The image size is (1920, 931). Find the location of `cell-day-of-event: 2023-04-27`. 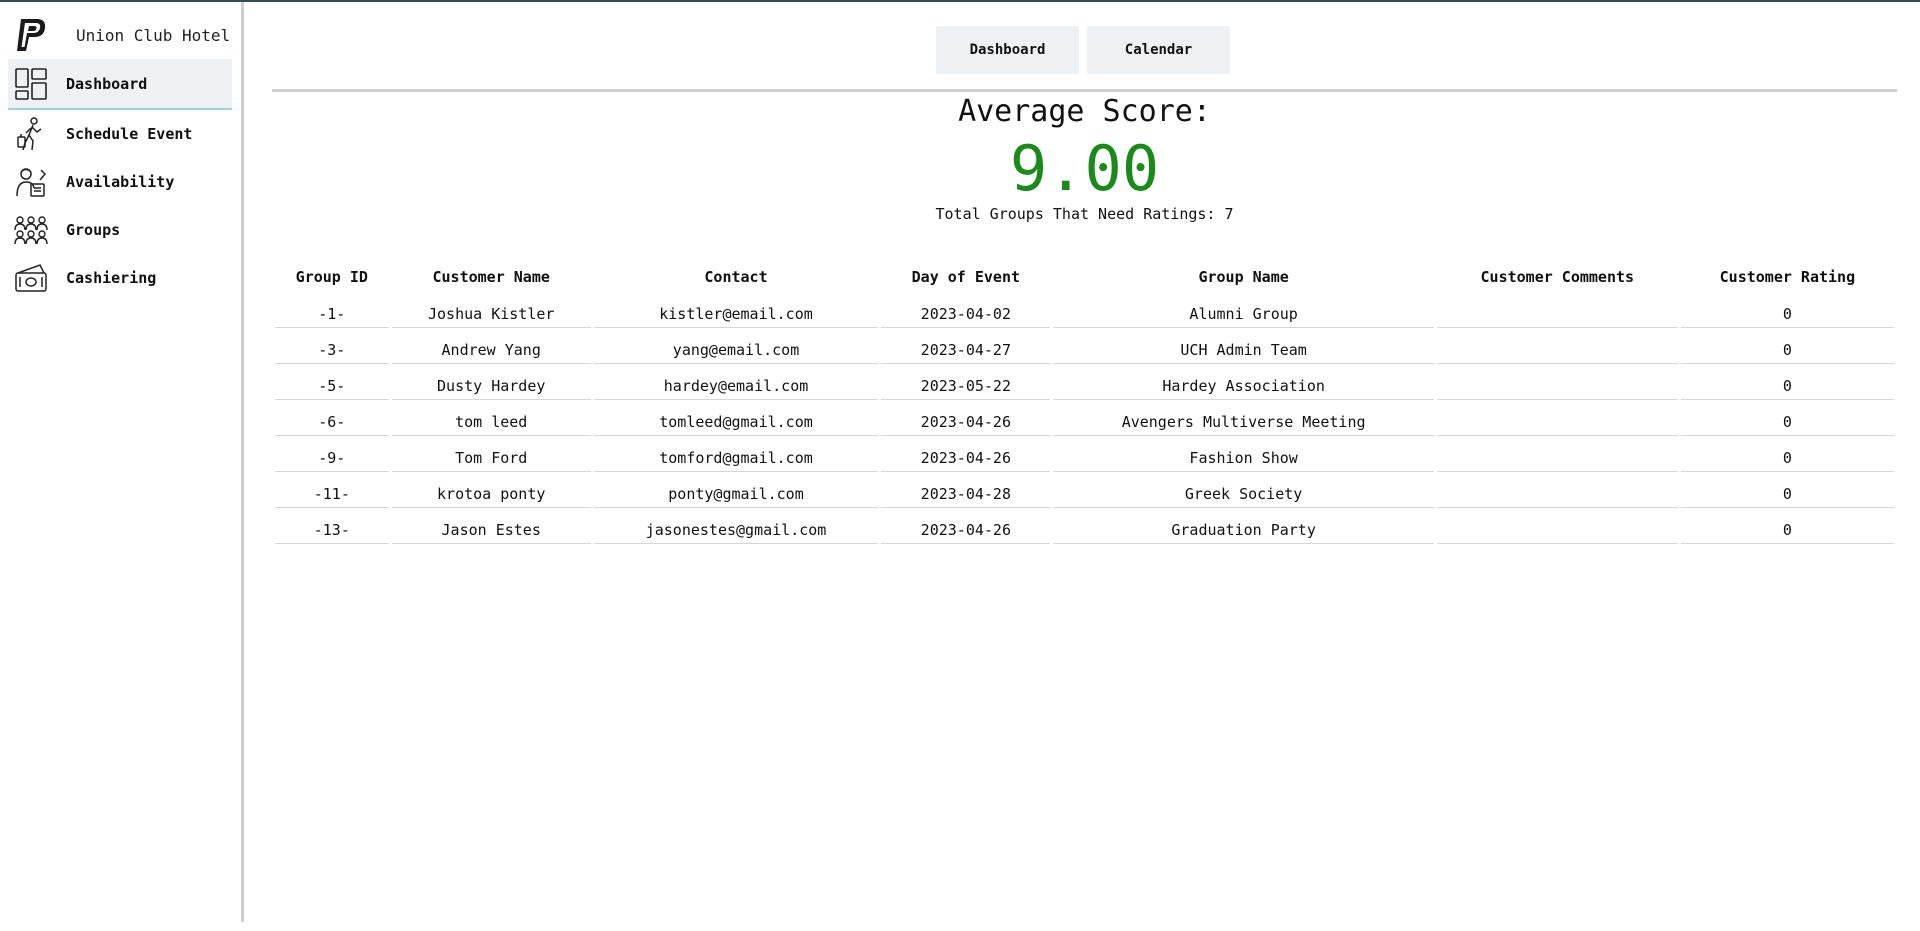

cell-day-of-event: 2023-04-27 is located at coordinates (966, 346).